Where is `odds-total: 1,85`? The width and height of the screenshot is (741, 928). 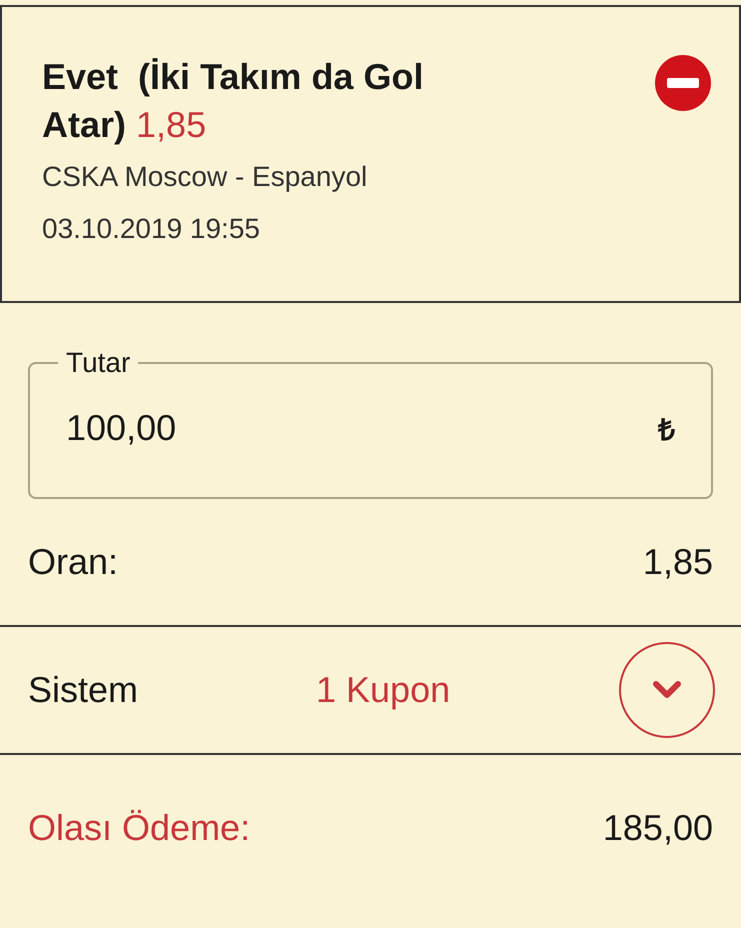
odds-total: 1,85 is located at coordinates (677, 562).